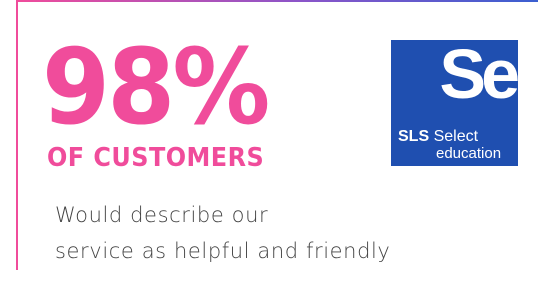  I want to click on top-border-gradient, so click(277, 1).